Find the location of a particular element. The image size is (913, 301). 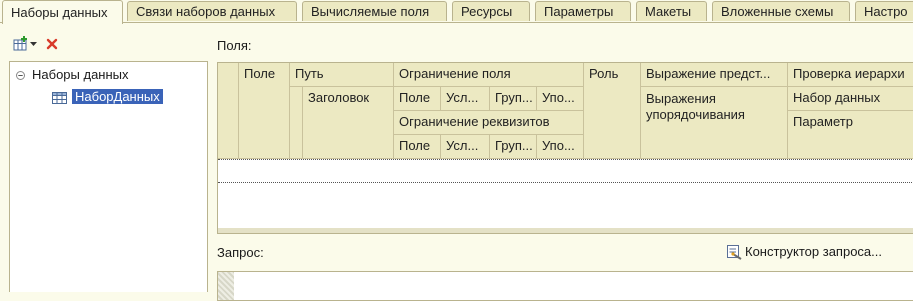

table-icon is located at coordinates (59, 97).